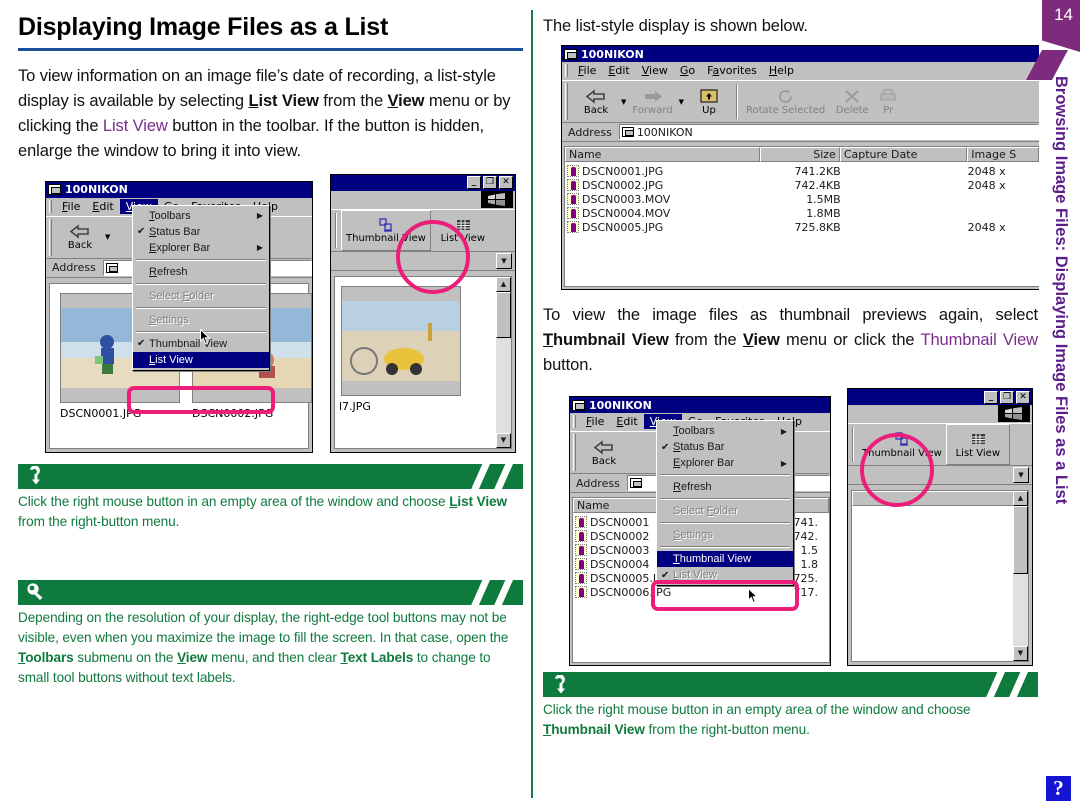 Image resolution: width=1080 pixels, height=809 pixels. What do you see at coordinates (817, 185) in the screenshot?
I see `cell-size: 742.4KB` at bounding box center [817, 185].